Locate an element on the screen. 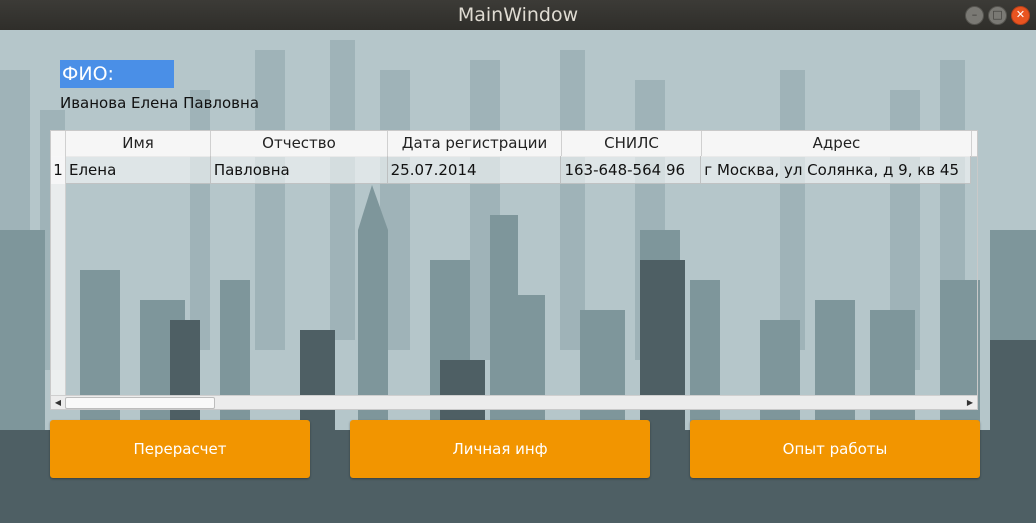 This screenshot has height=523, width=1036. column-header-reg-date: Дата регистрации is located at coordinates (475, 143).